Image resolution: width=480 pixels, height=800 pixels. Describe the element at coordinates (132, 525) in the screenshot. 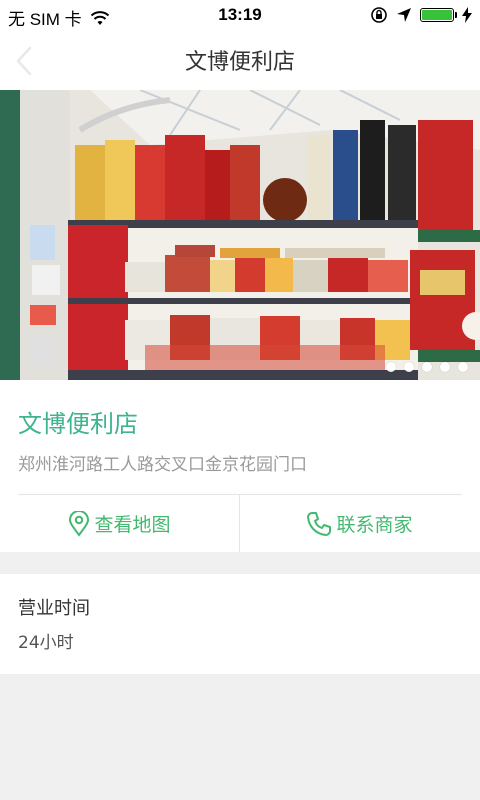

I see `view-map-label: 查看地图` at that location.